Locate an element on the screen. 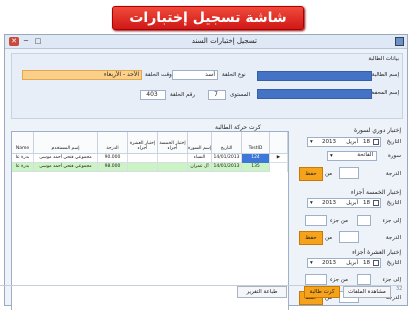 The image size is (413, 310). row-selector: ▶ is located at coordinates (279, 158).